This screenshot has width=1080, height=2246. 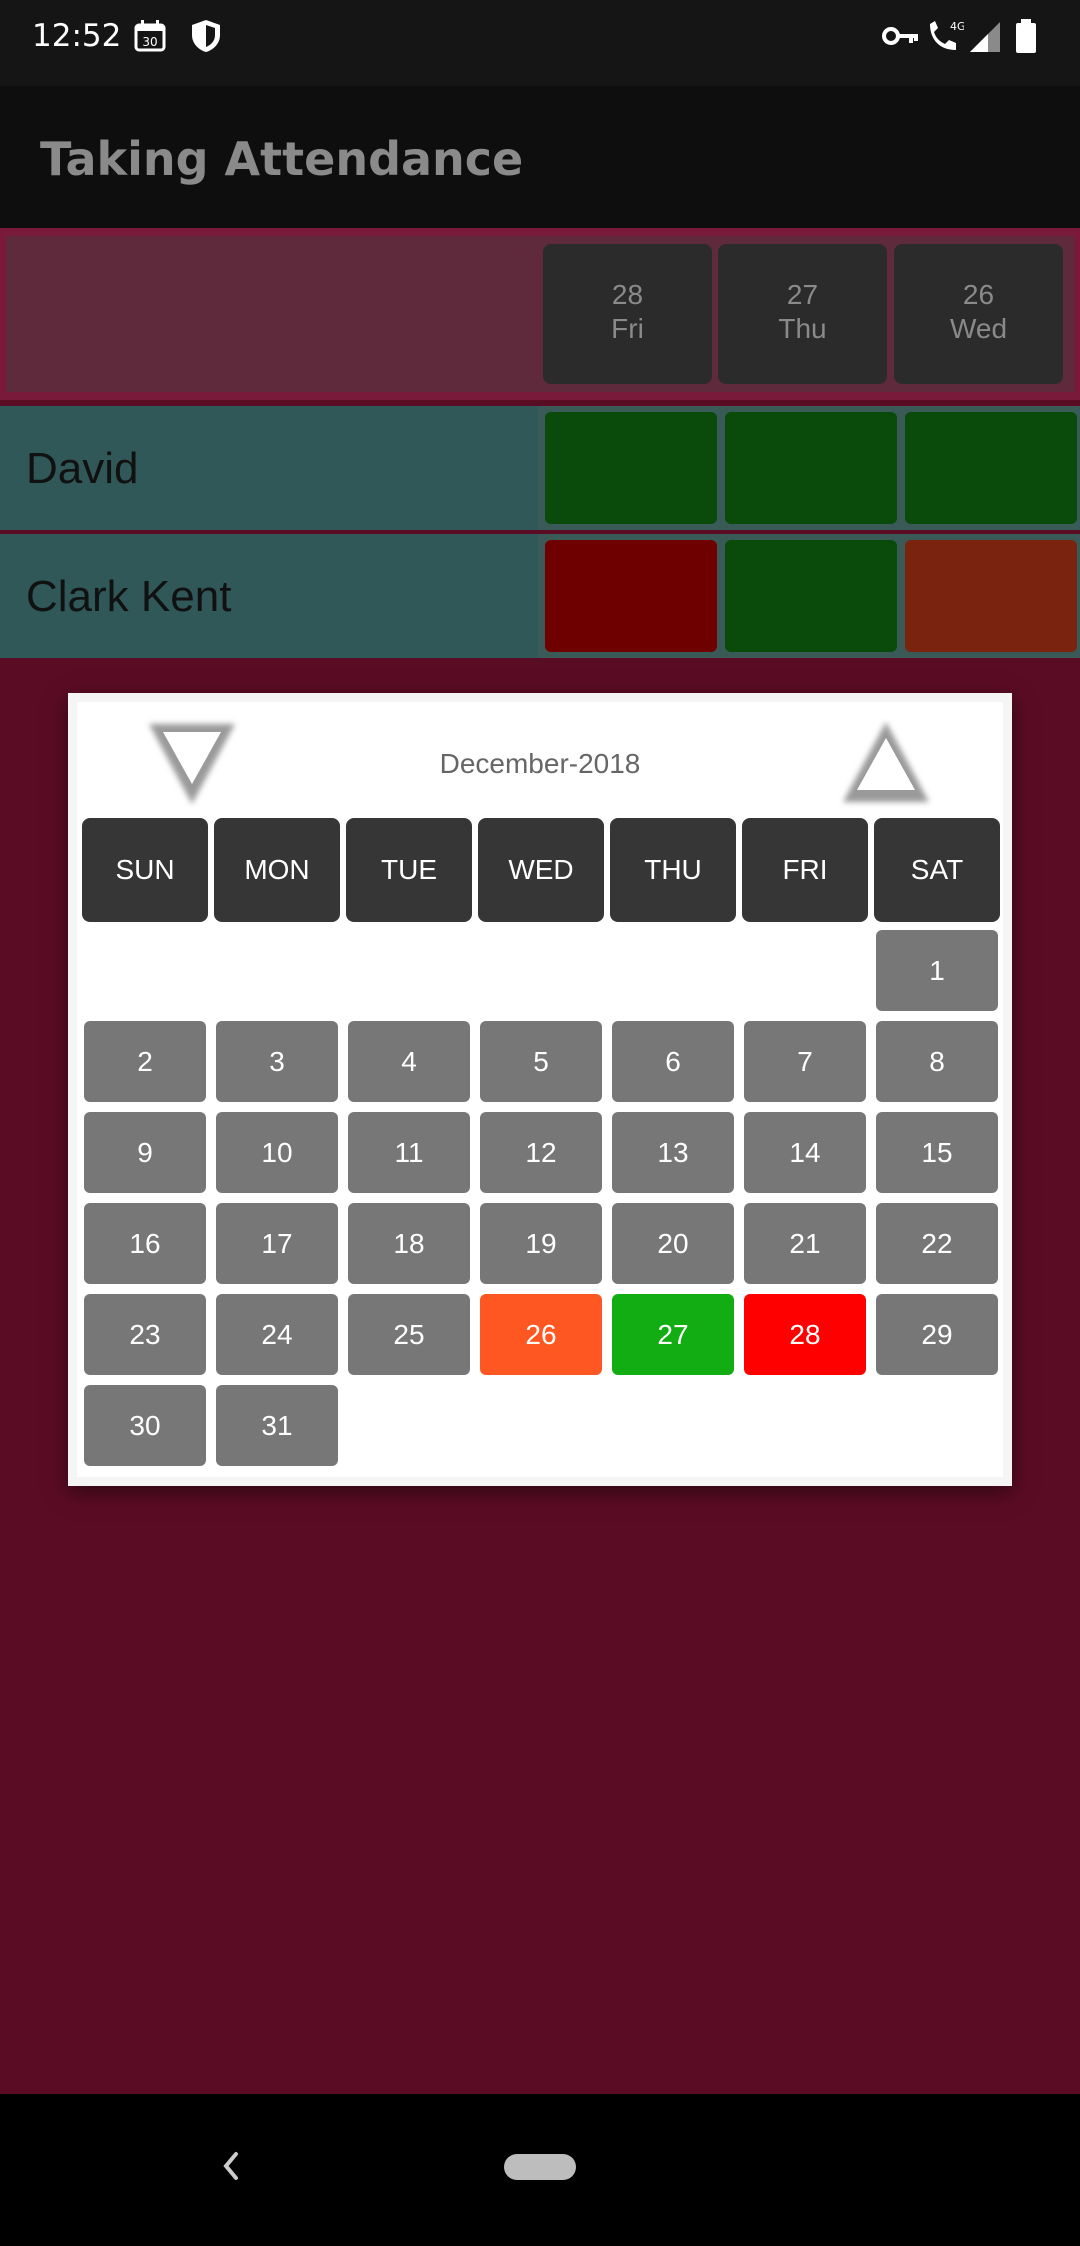 I want to click on calendar-day: 7, so click(x=805, y=1061).